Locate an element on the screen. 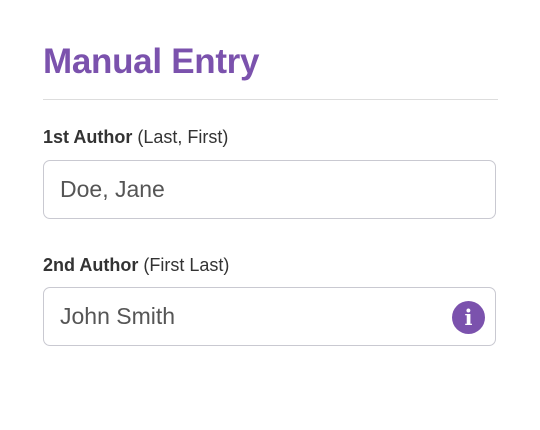 The height and width of the screenshot is (430, 540). first-author-input is located at coordinates (269, 189).